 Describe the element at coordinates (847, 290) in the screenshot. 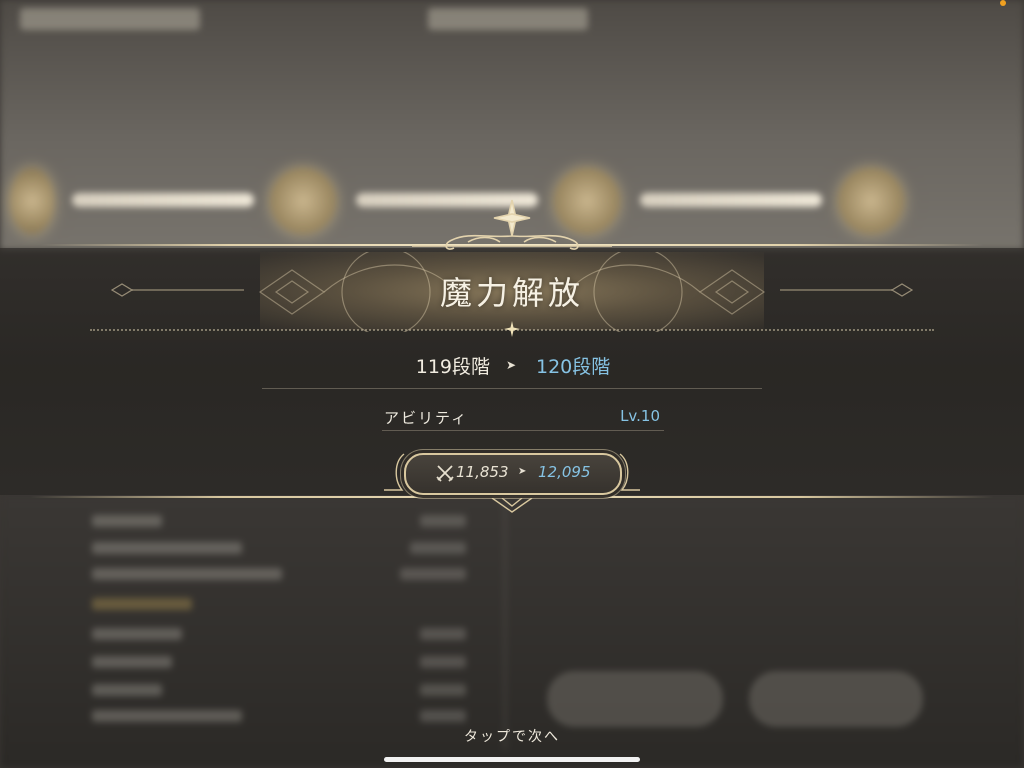

I see `right-filigree-icon` at that location.